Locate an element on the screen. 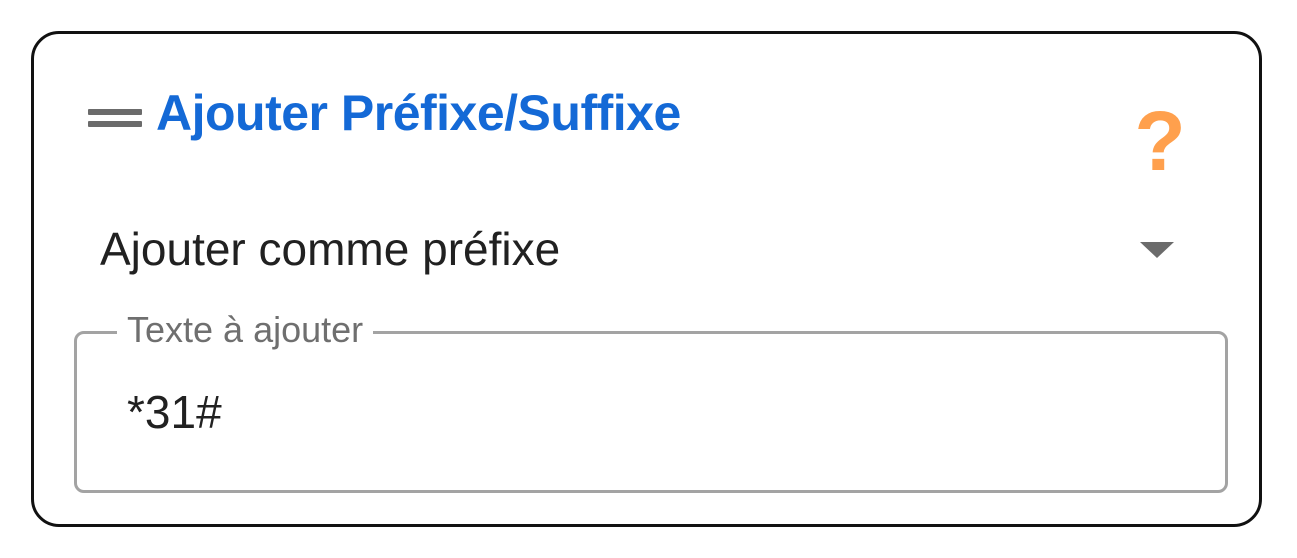 This screenshot has width=1297, height=558. text-to-add-input is located at coordinates (647, 412).